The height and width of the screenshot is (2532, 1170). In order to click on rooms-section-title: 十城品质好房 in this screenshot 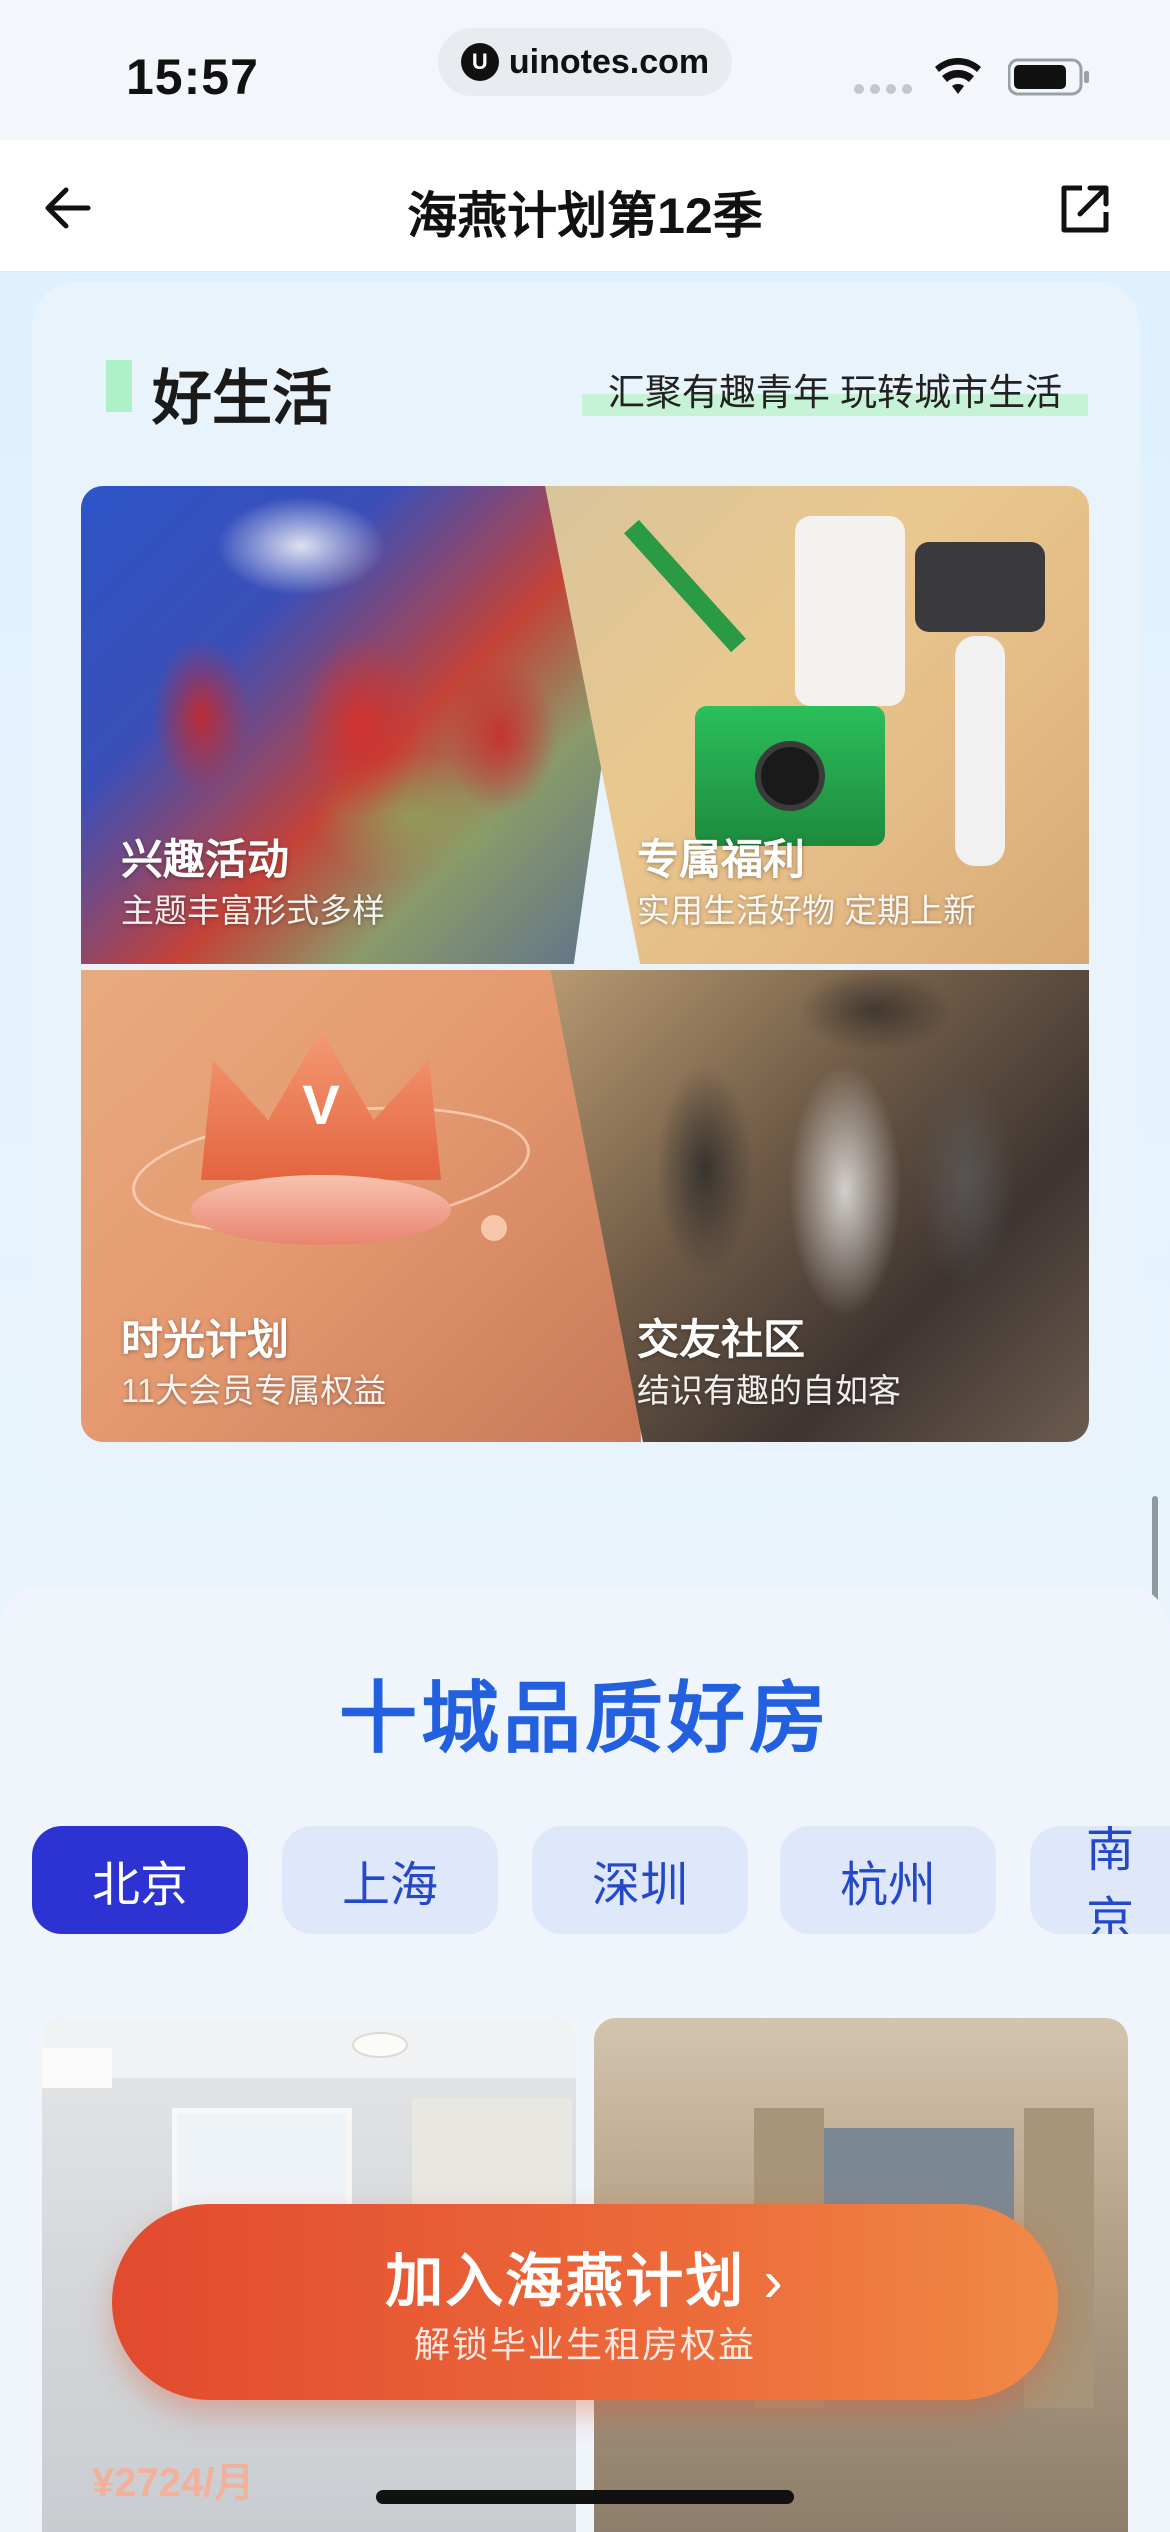, I will do `click(584, 1718)`.